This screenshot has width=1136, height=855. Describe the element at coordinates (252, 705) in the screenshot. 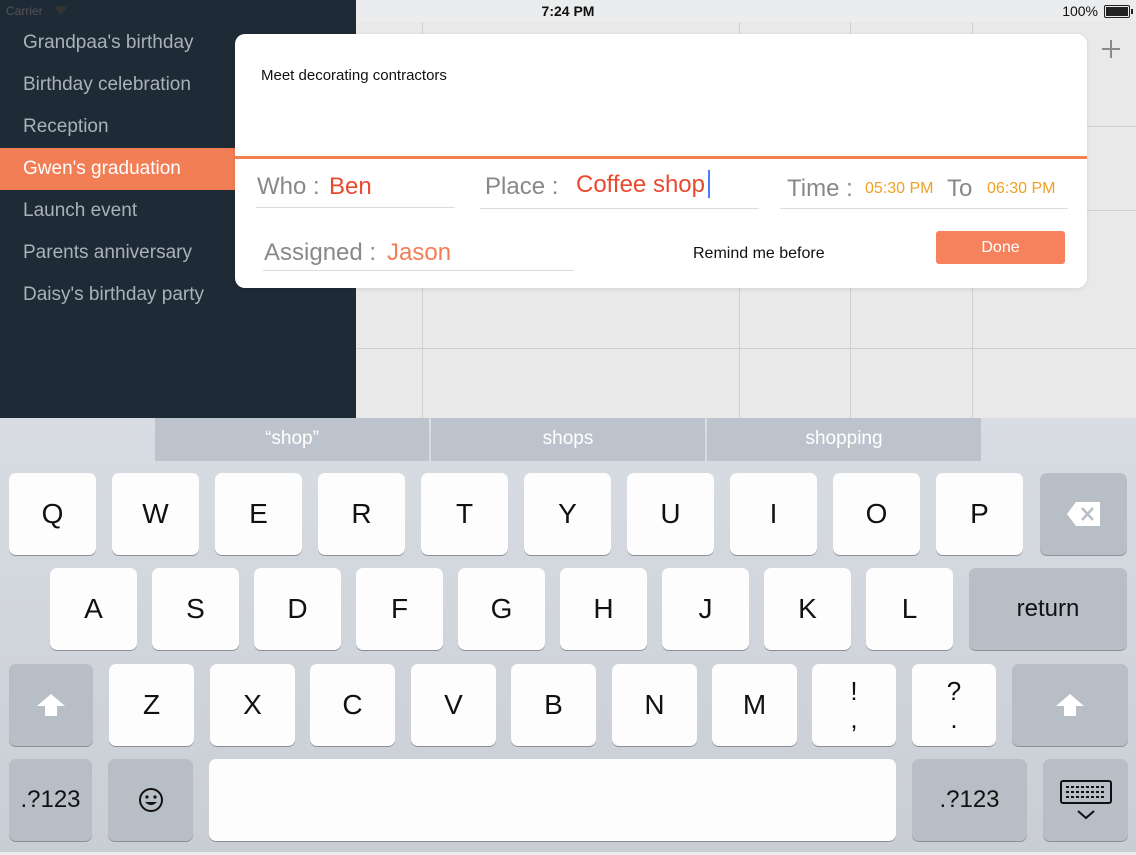

I see `key-x: X` at that location.